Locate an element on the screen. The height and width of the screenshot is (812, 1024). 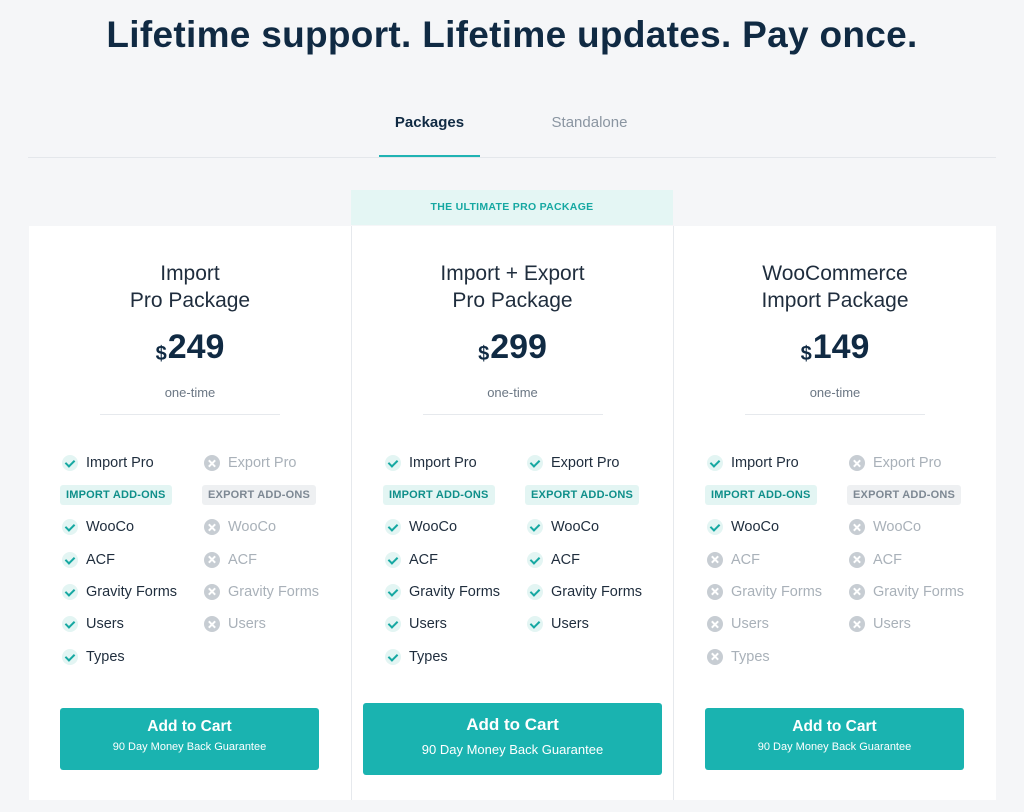
tabs-divider is located at coordinates (512, 157).